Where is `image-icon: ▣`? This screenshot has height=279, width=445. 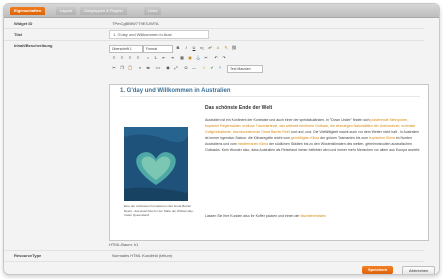 image-icon: ▣ is located at coordinates (190, 58).